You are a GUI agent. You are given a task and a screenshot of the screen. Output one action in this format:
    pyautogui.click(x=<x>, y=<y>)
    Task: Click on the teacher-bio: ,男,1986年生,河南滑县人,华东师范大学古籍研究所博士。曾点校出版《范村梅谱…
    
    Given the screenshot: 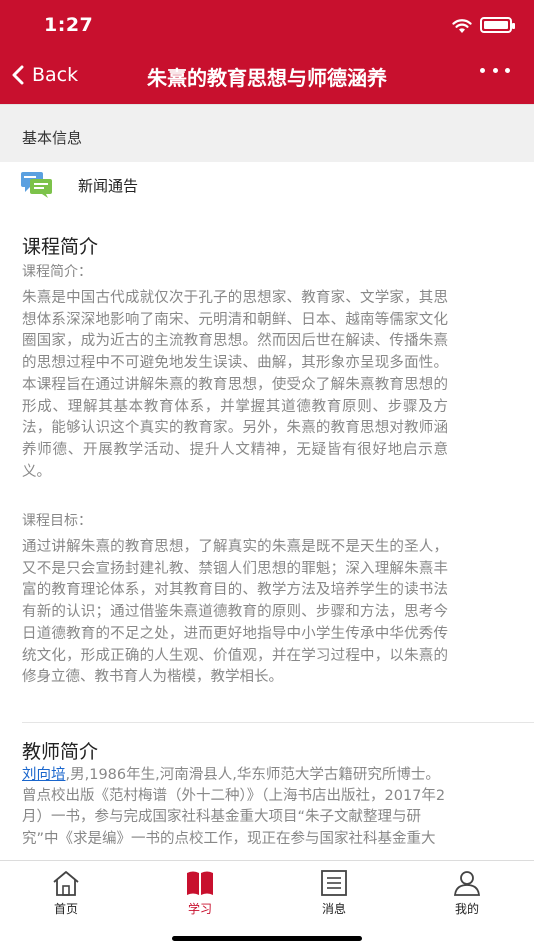 What is the action you would take?
    pyautogui.click(x=234, y=807)
    